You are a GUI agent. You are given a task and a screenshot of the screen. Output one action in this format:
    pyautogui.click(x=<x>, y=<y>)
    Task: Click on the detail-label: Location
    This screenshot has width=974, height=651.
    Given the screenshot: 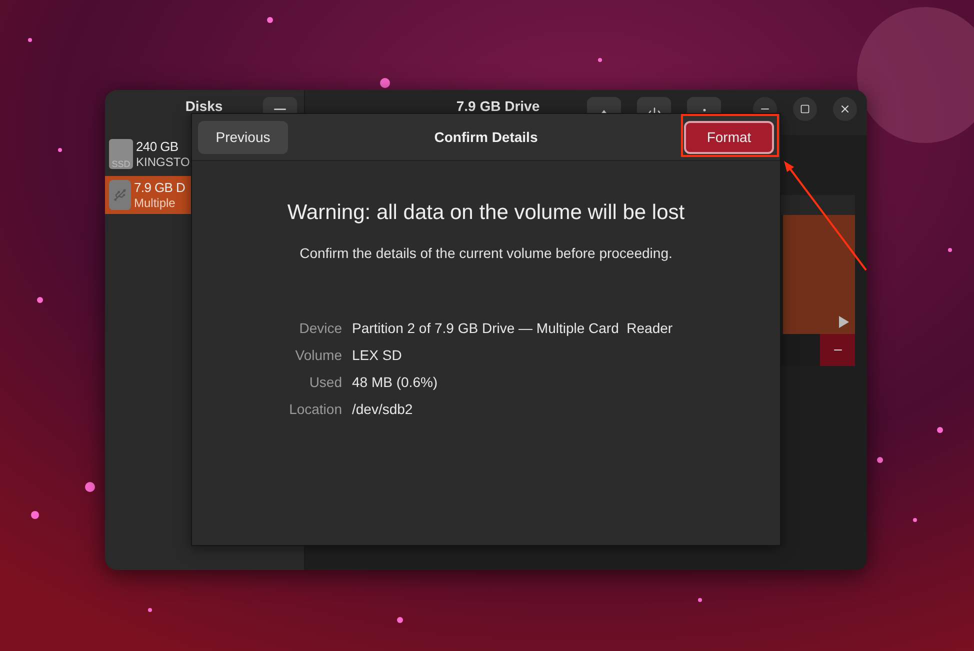 What is the action you would take?
    pyautogui.click(x=315, y=409)
    